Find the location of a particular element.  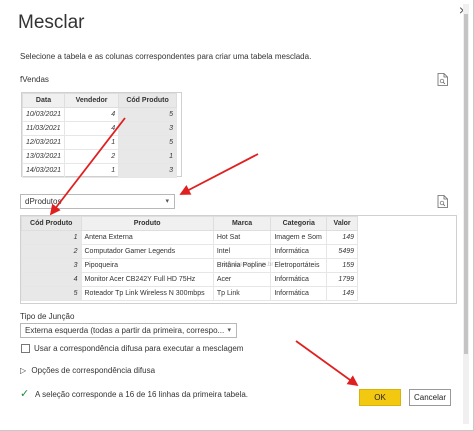

fuzzy-options-label: Opções de correspondência difusa is located at coordinates (93, 370).